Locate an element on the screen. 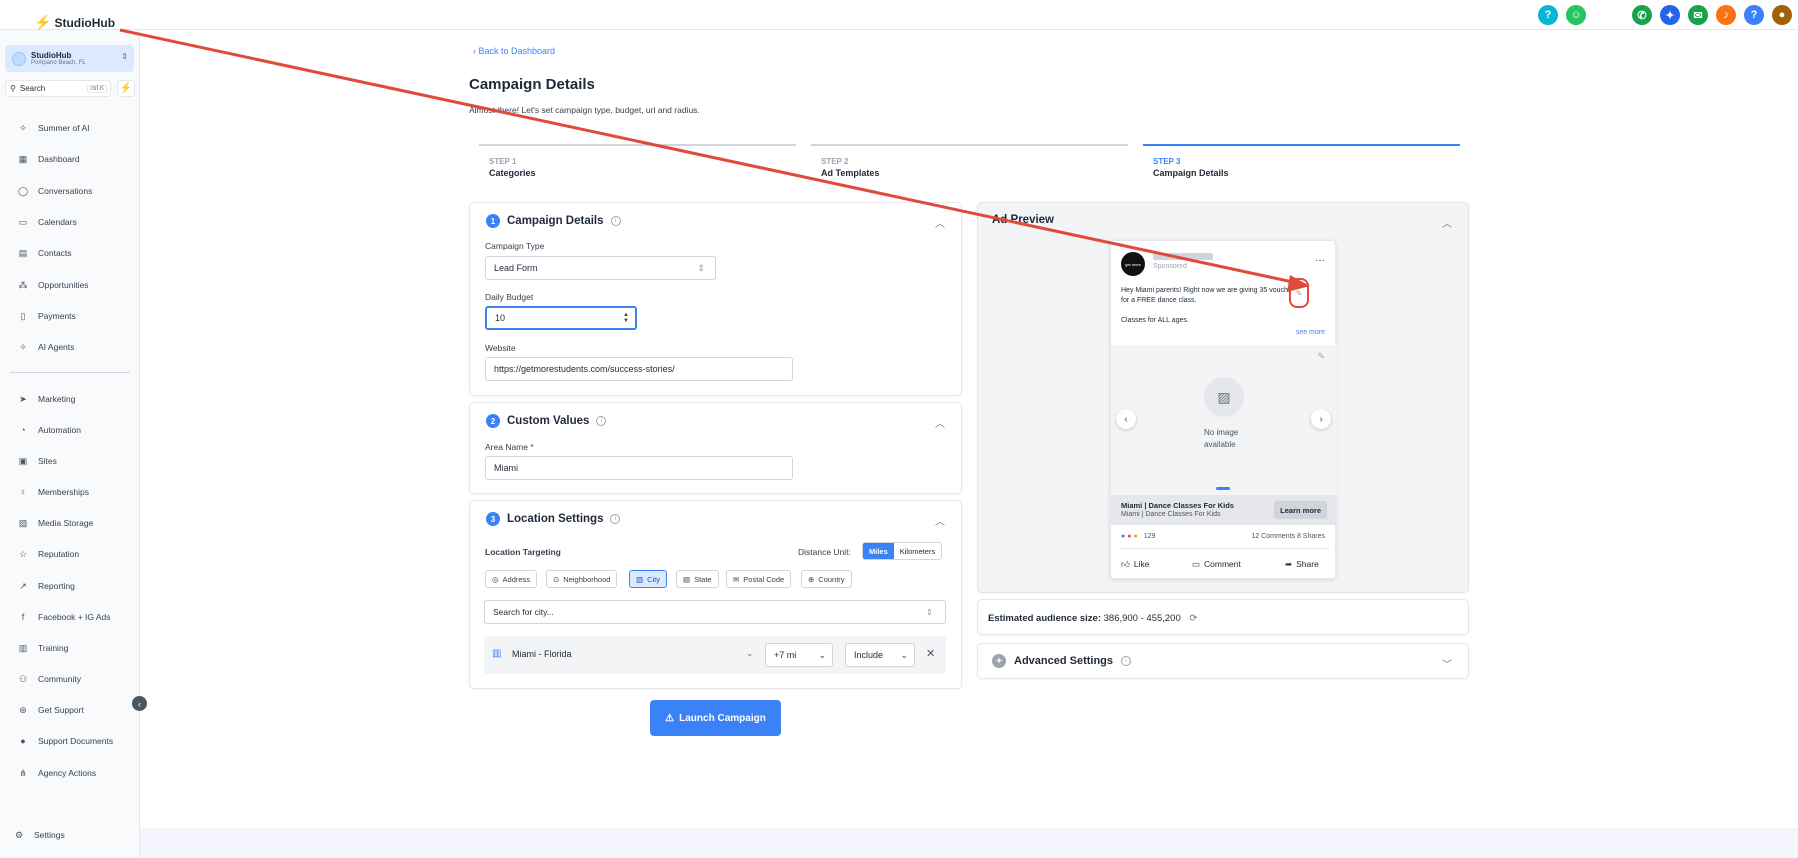 Image resolution: width=1798 pixels, height=858 pixels. step-badge: 1 is located at coordinates (493, 221).